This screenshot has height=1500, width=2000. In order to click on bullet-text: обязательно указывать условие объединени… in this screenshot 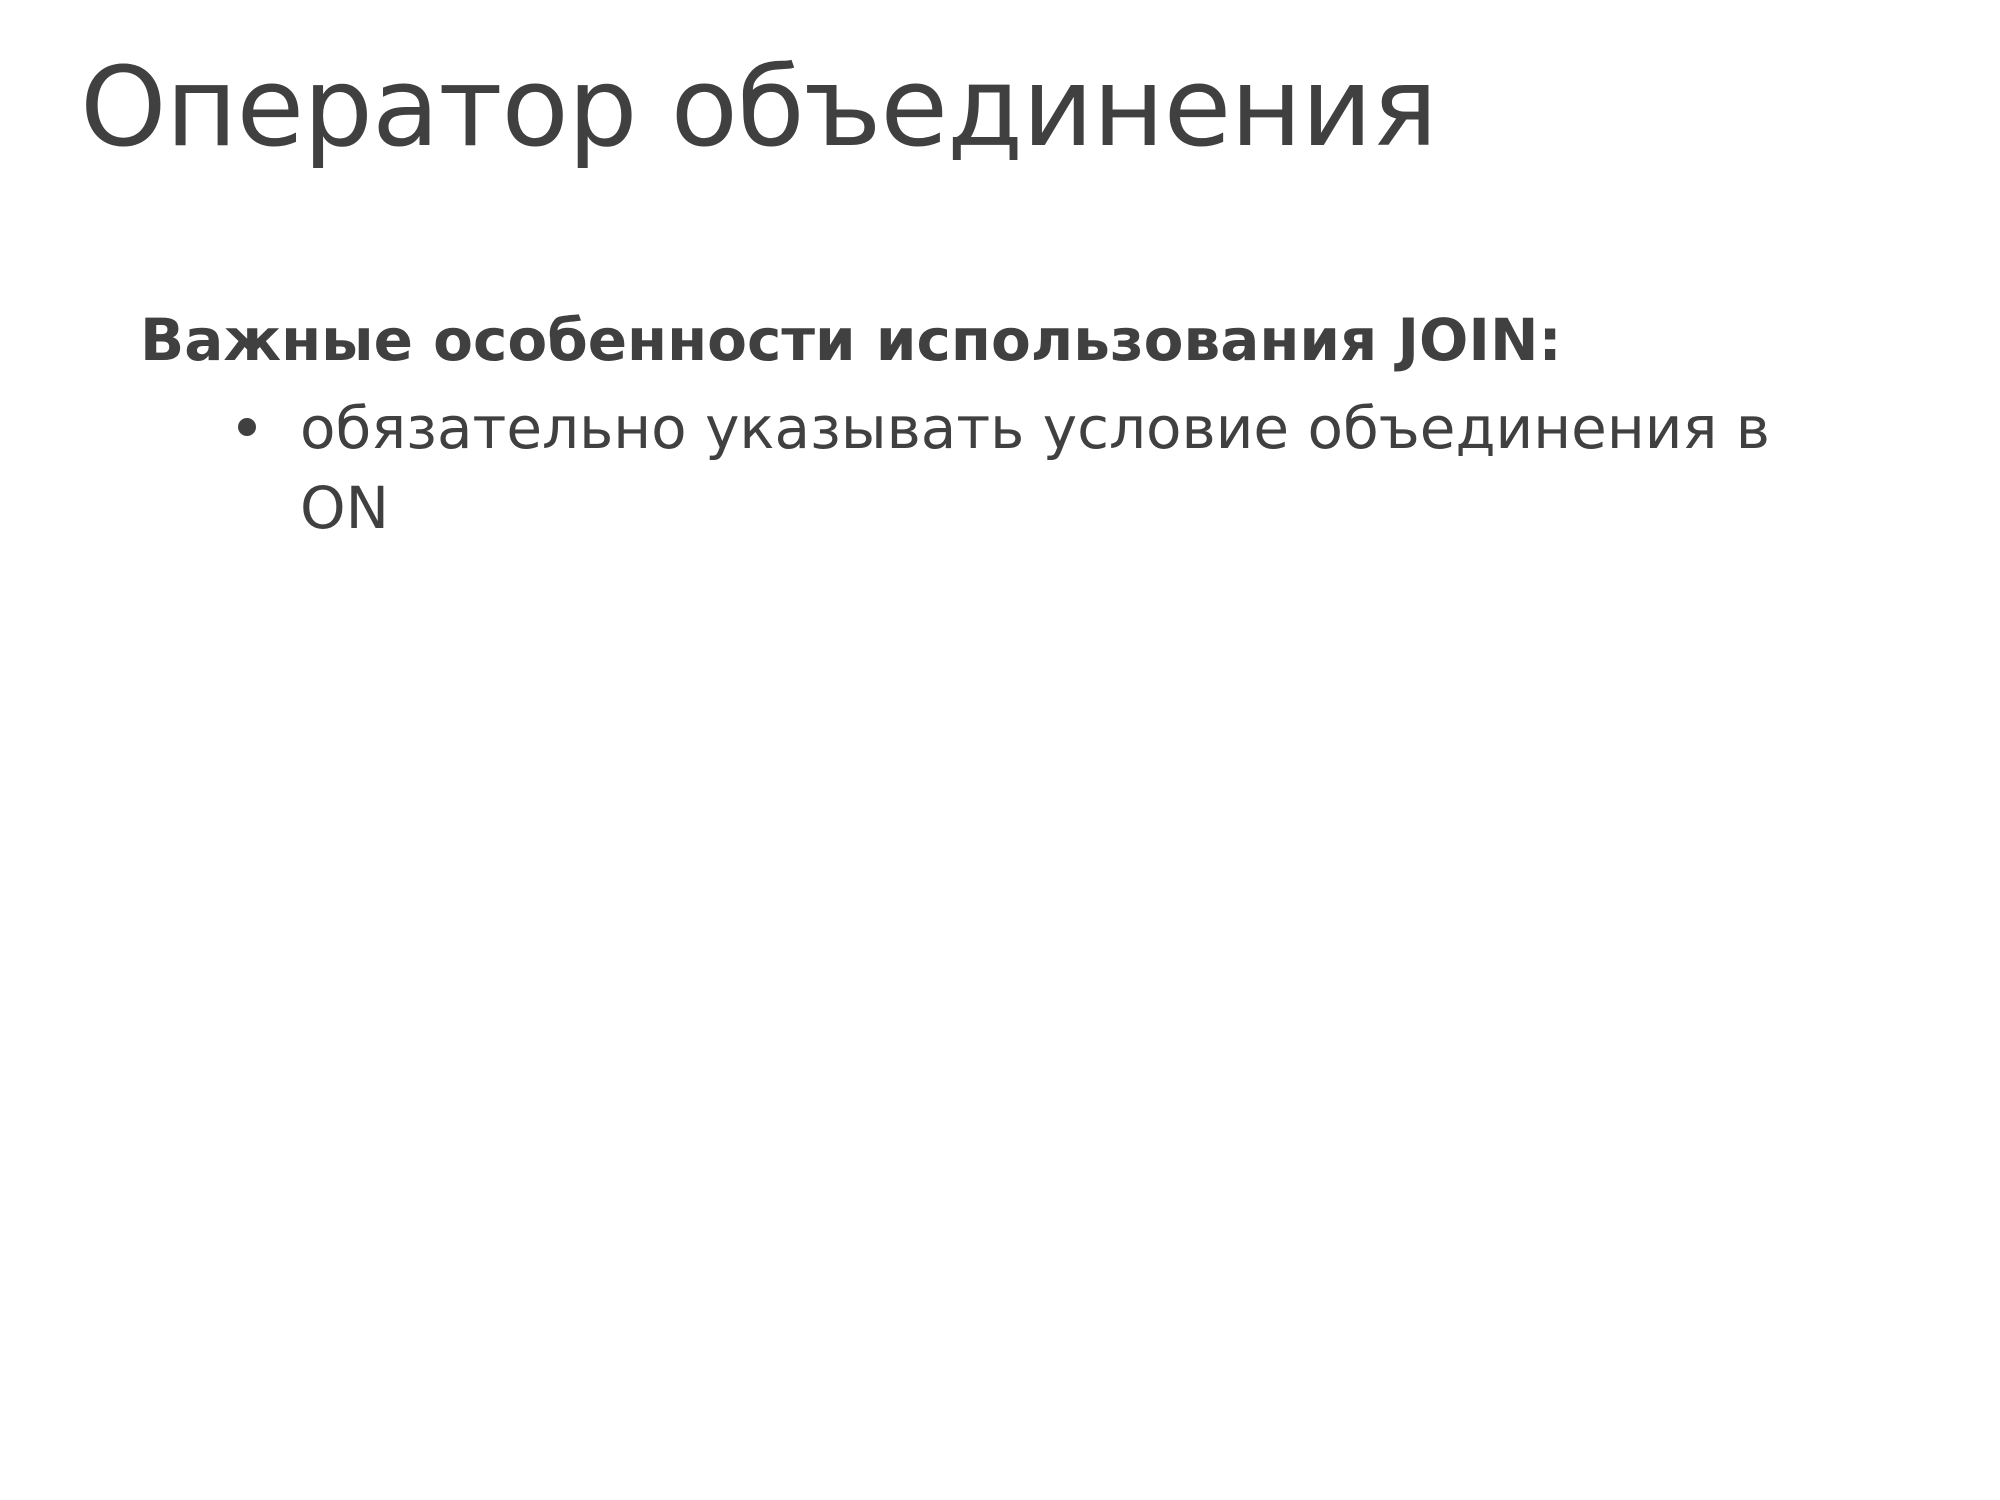, I will do `click(1035, 468)`.